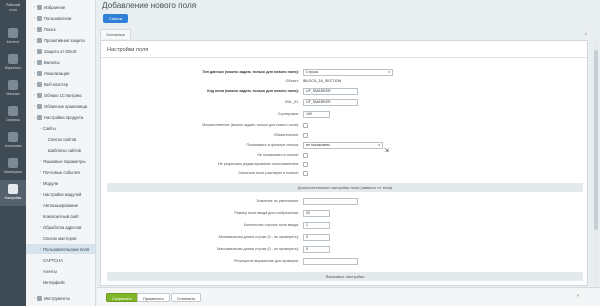 The height and width of the screenshot is (306, 600). Describe the element at coordinates (578, 297) in the screenshot. I see `arrow-up-icon: ⇡` at that location.